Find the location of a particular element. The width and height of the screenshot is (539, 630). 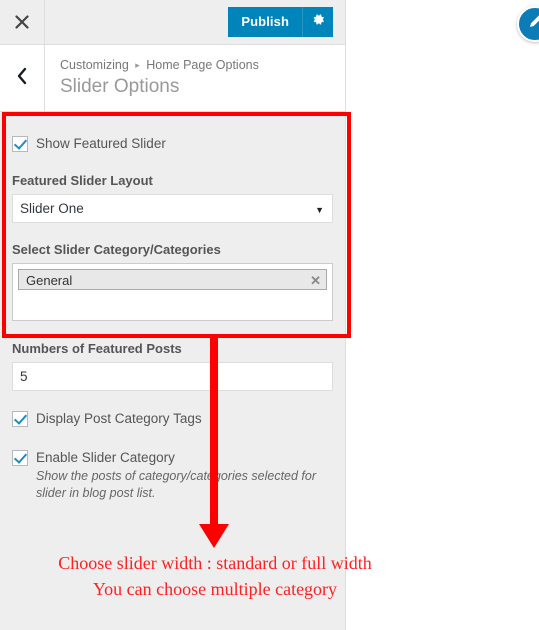

control-featured-slider-layout: Featured Slider Layout Slider One ▼ is located at coordinates (172, 187).